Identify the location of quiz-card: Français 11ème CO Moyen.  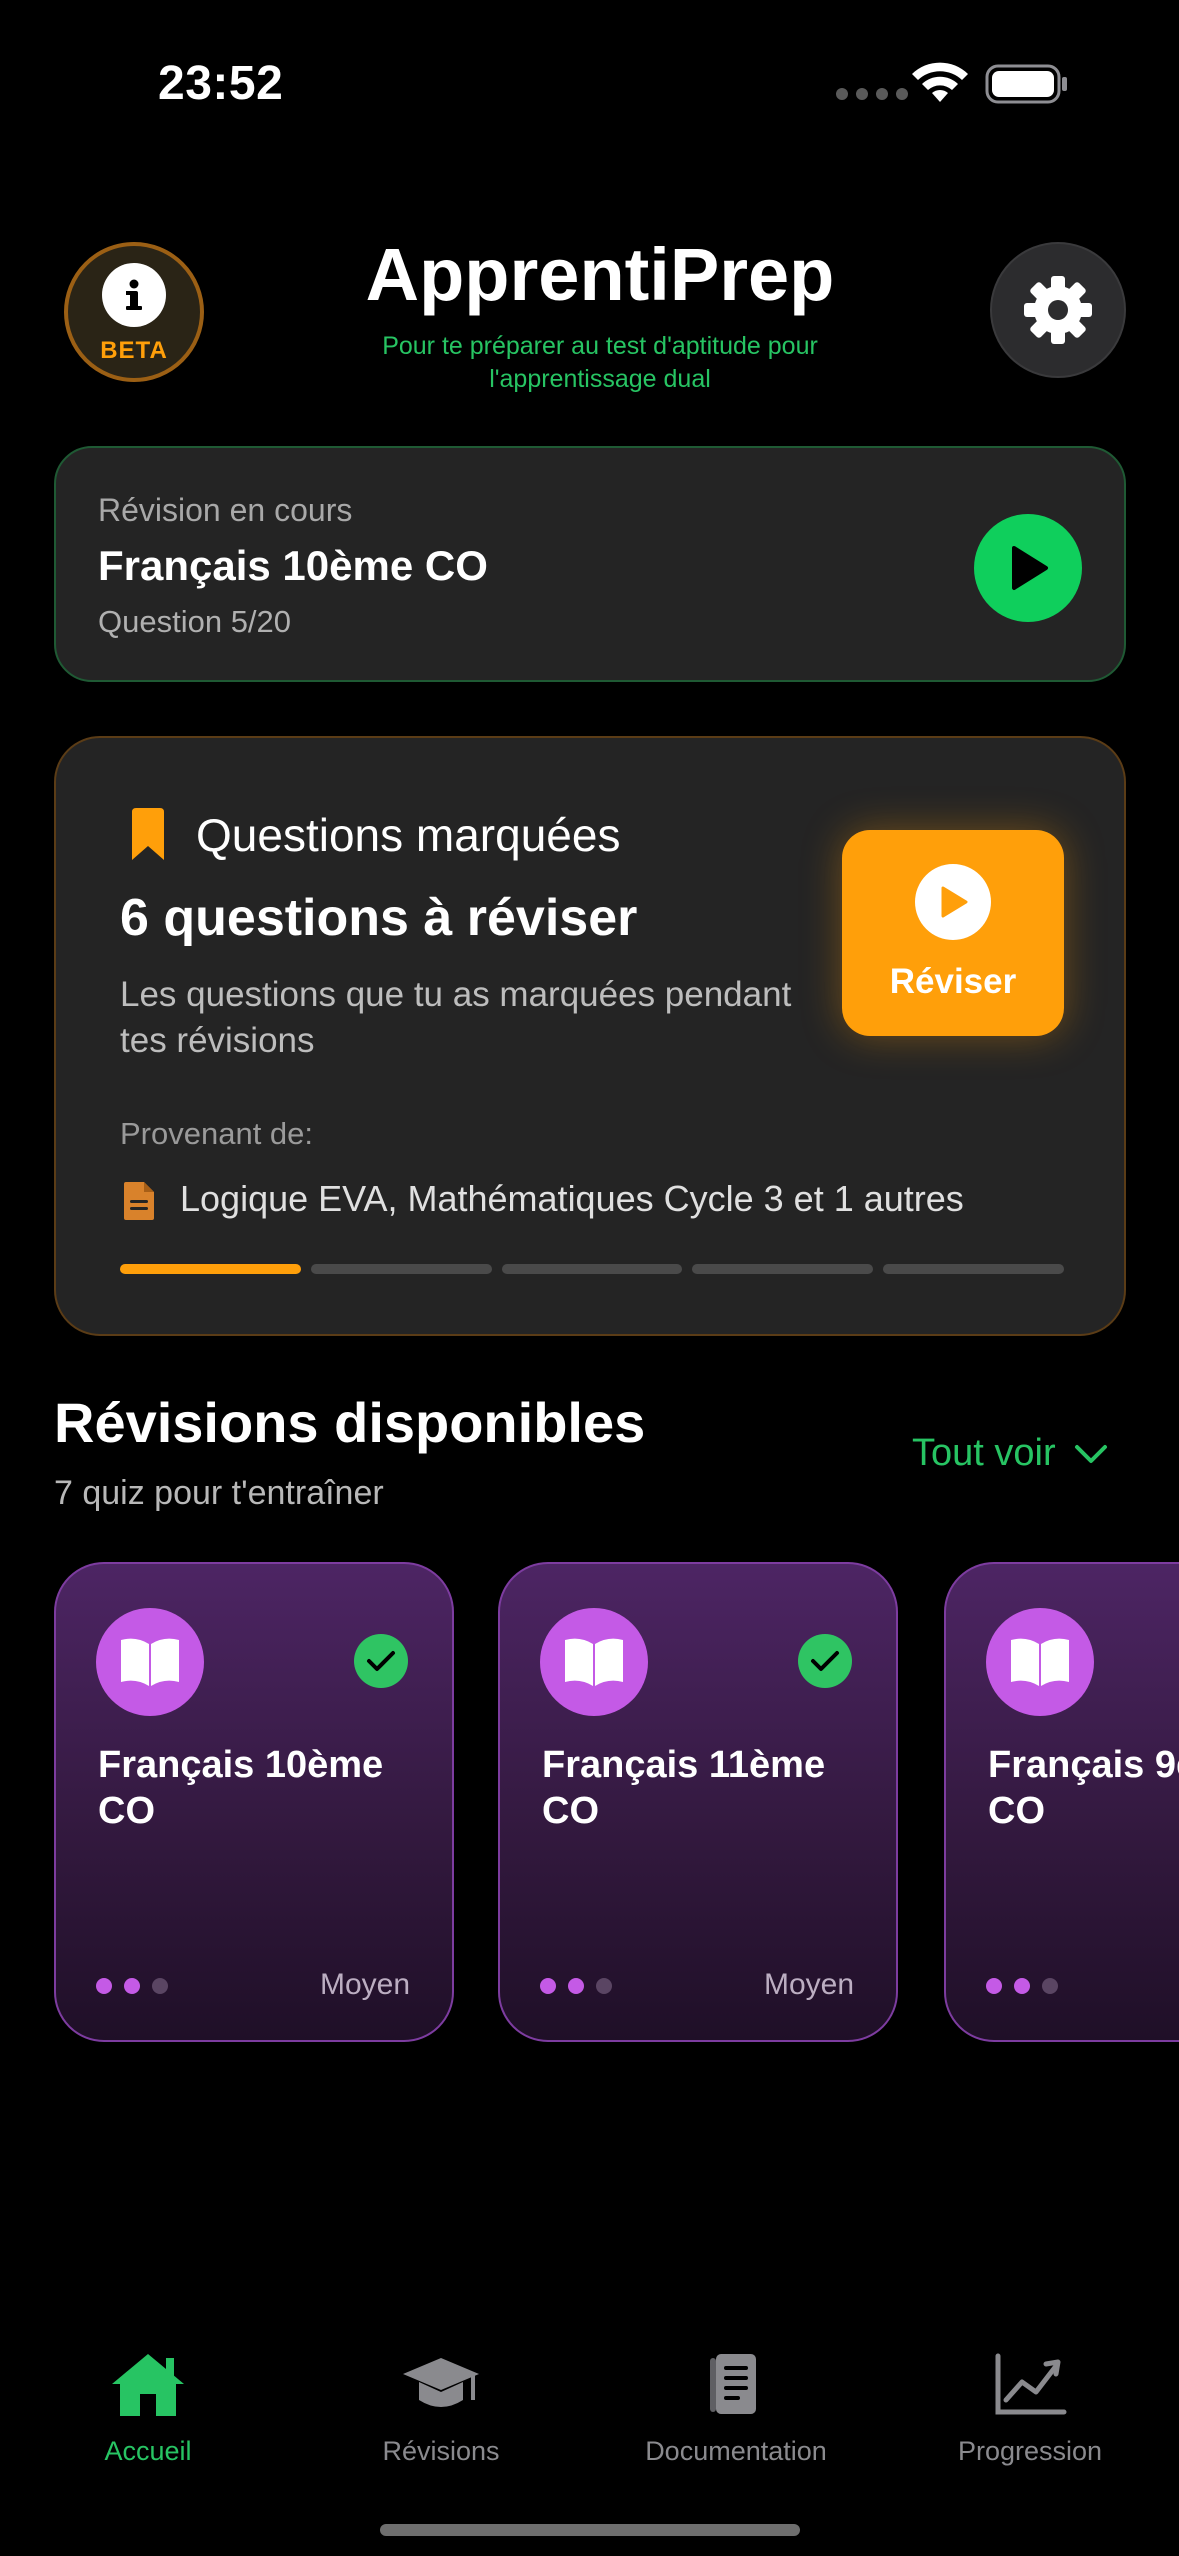
(698, 1802).